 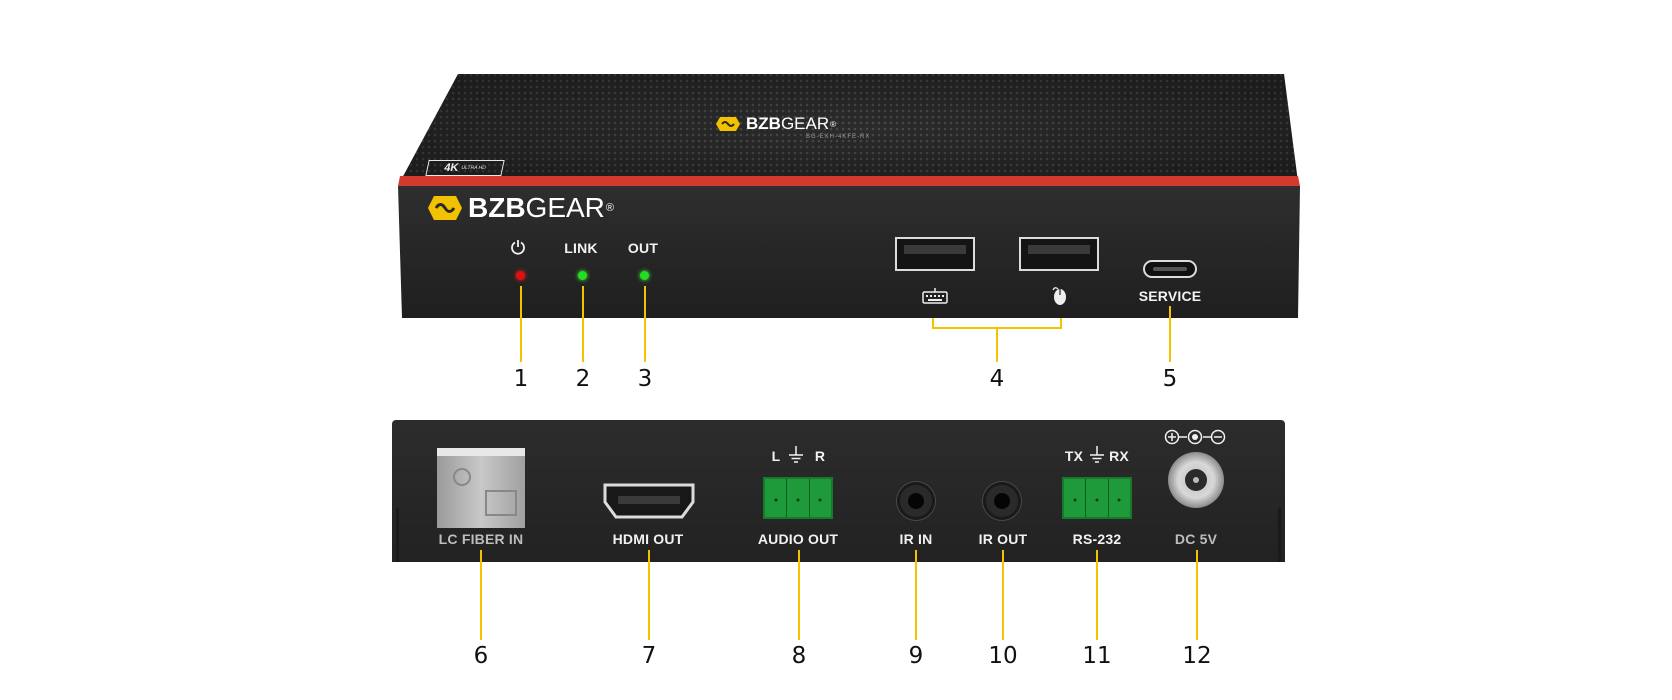 I want to click on audio-out-terminal-block, so click(x=798, y=498).